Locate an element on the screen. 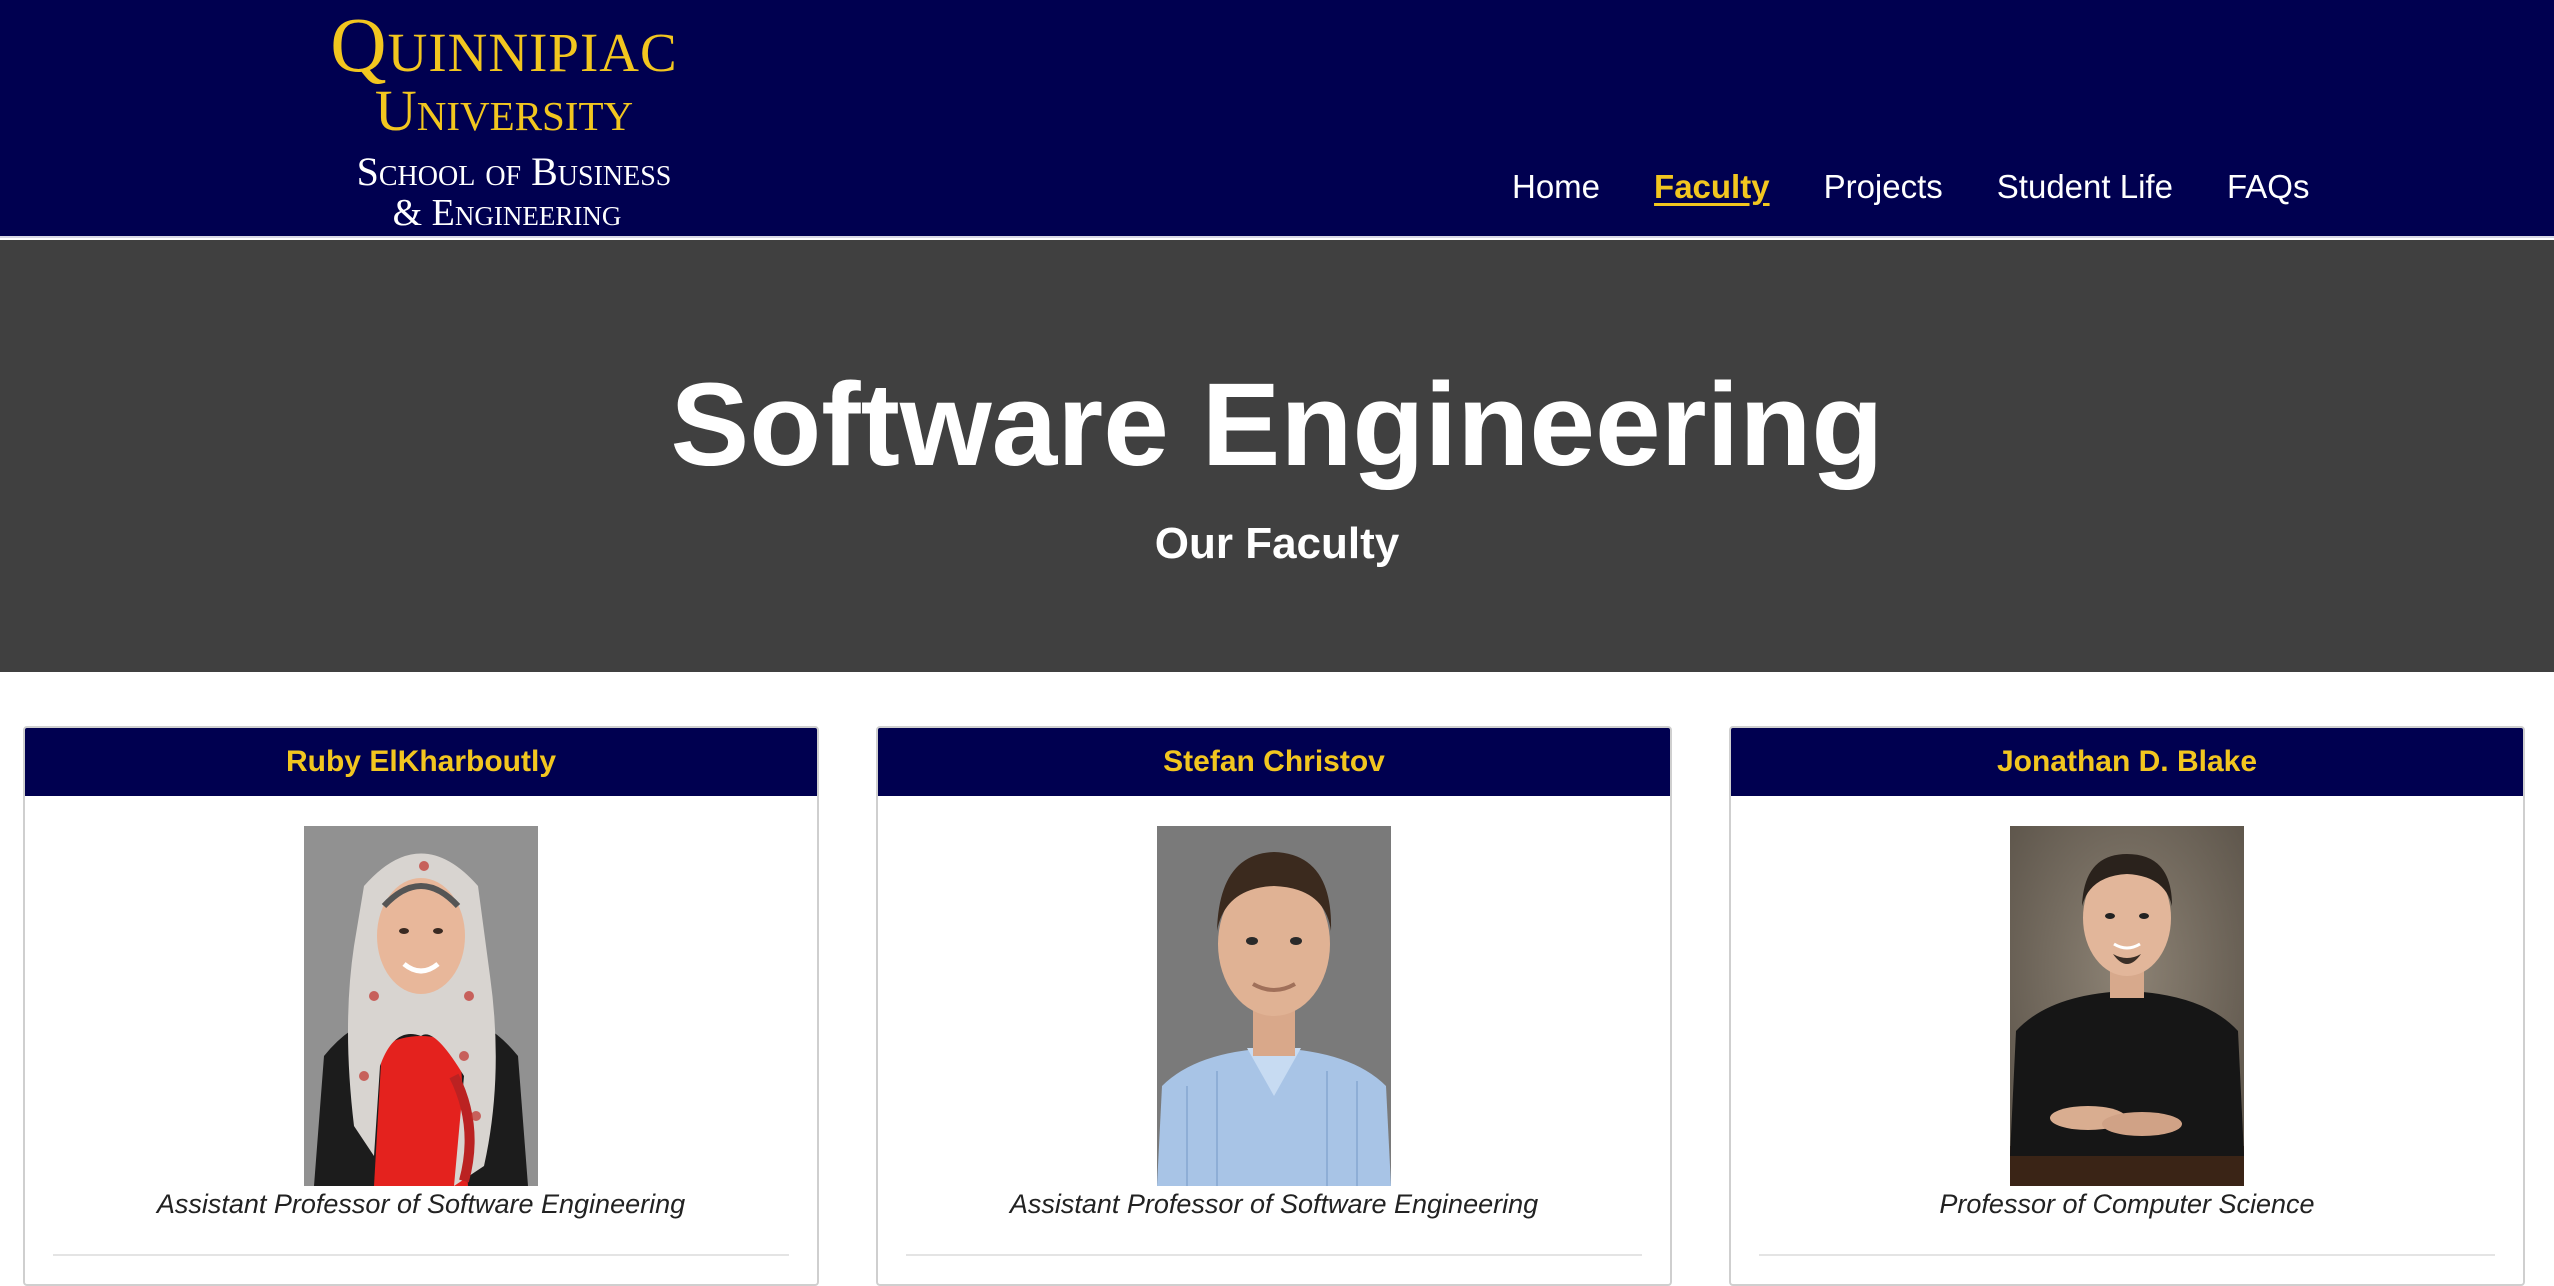 Image resolution: width=2554 pixels, height=1286 pixels. main-nav: Home Faculty Projects Student Life FAQs is located at coordinates (1937, 193).